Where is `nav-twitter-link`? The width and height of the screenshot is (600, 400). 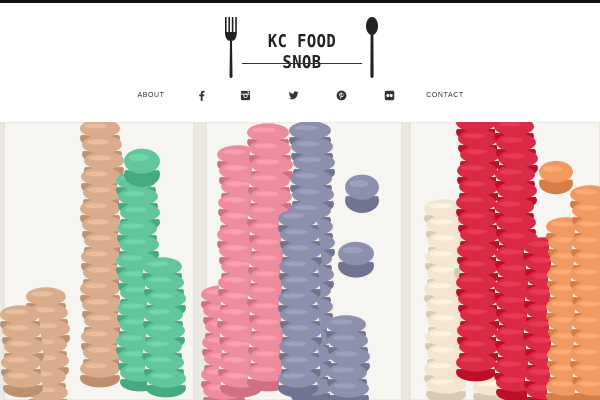
nav-twitter-link is located at coordinates (293, 95).